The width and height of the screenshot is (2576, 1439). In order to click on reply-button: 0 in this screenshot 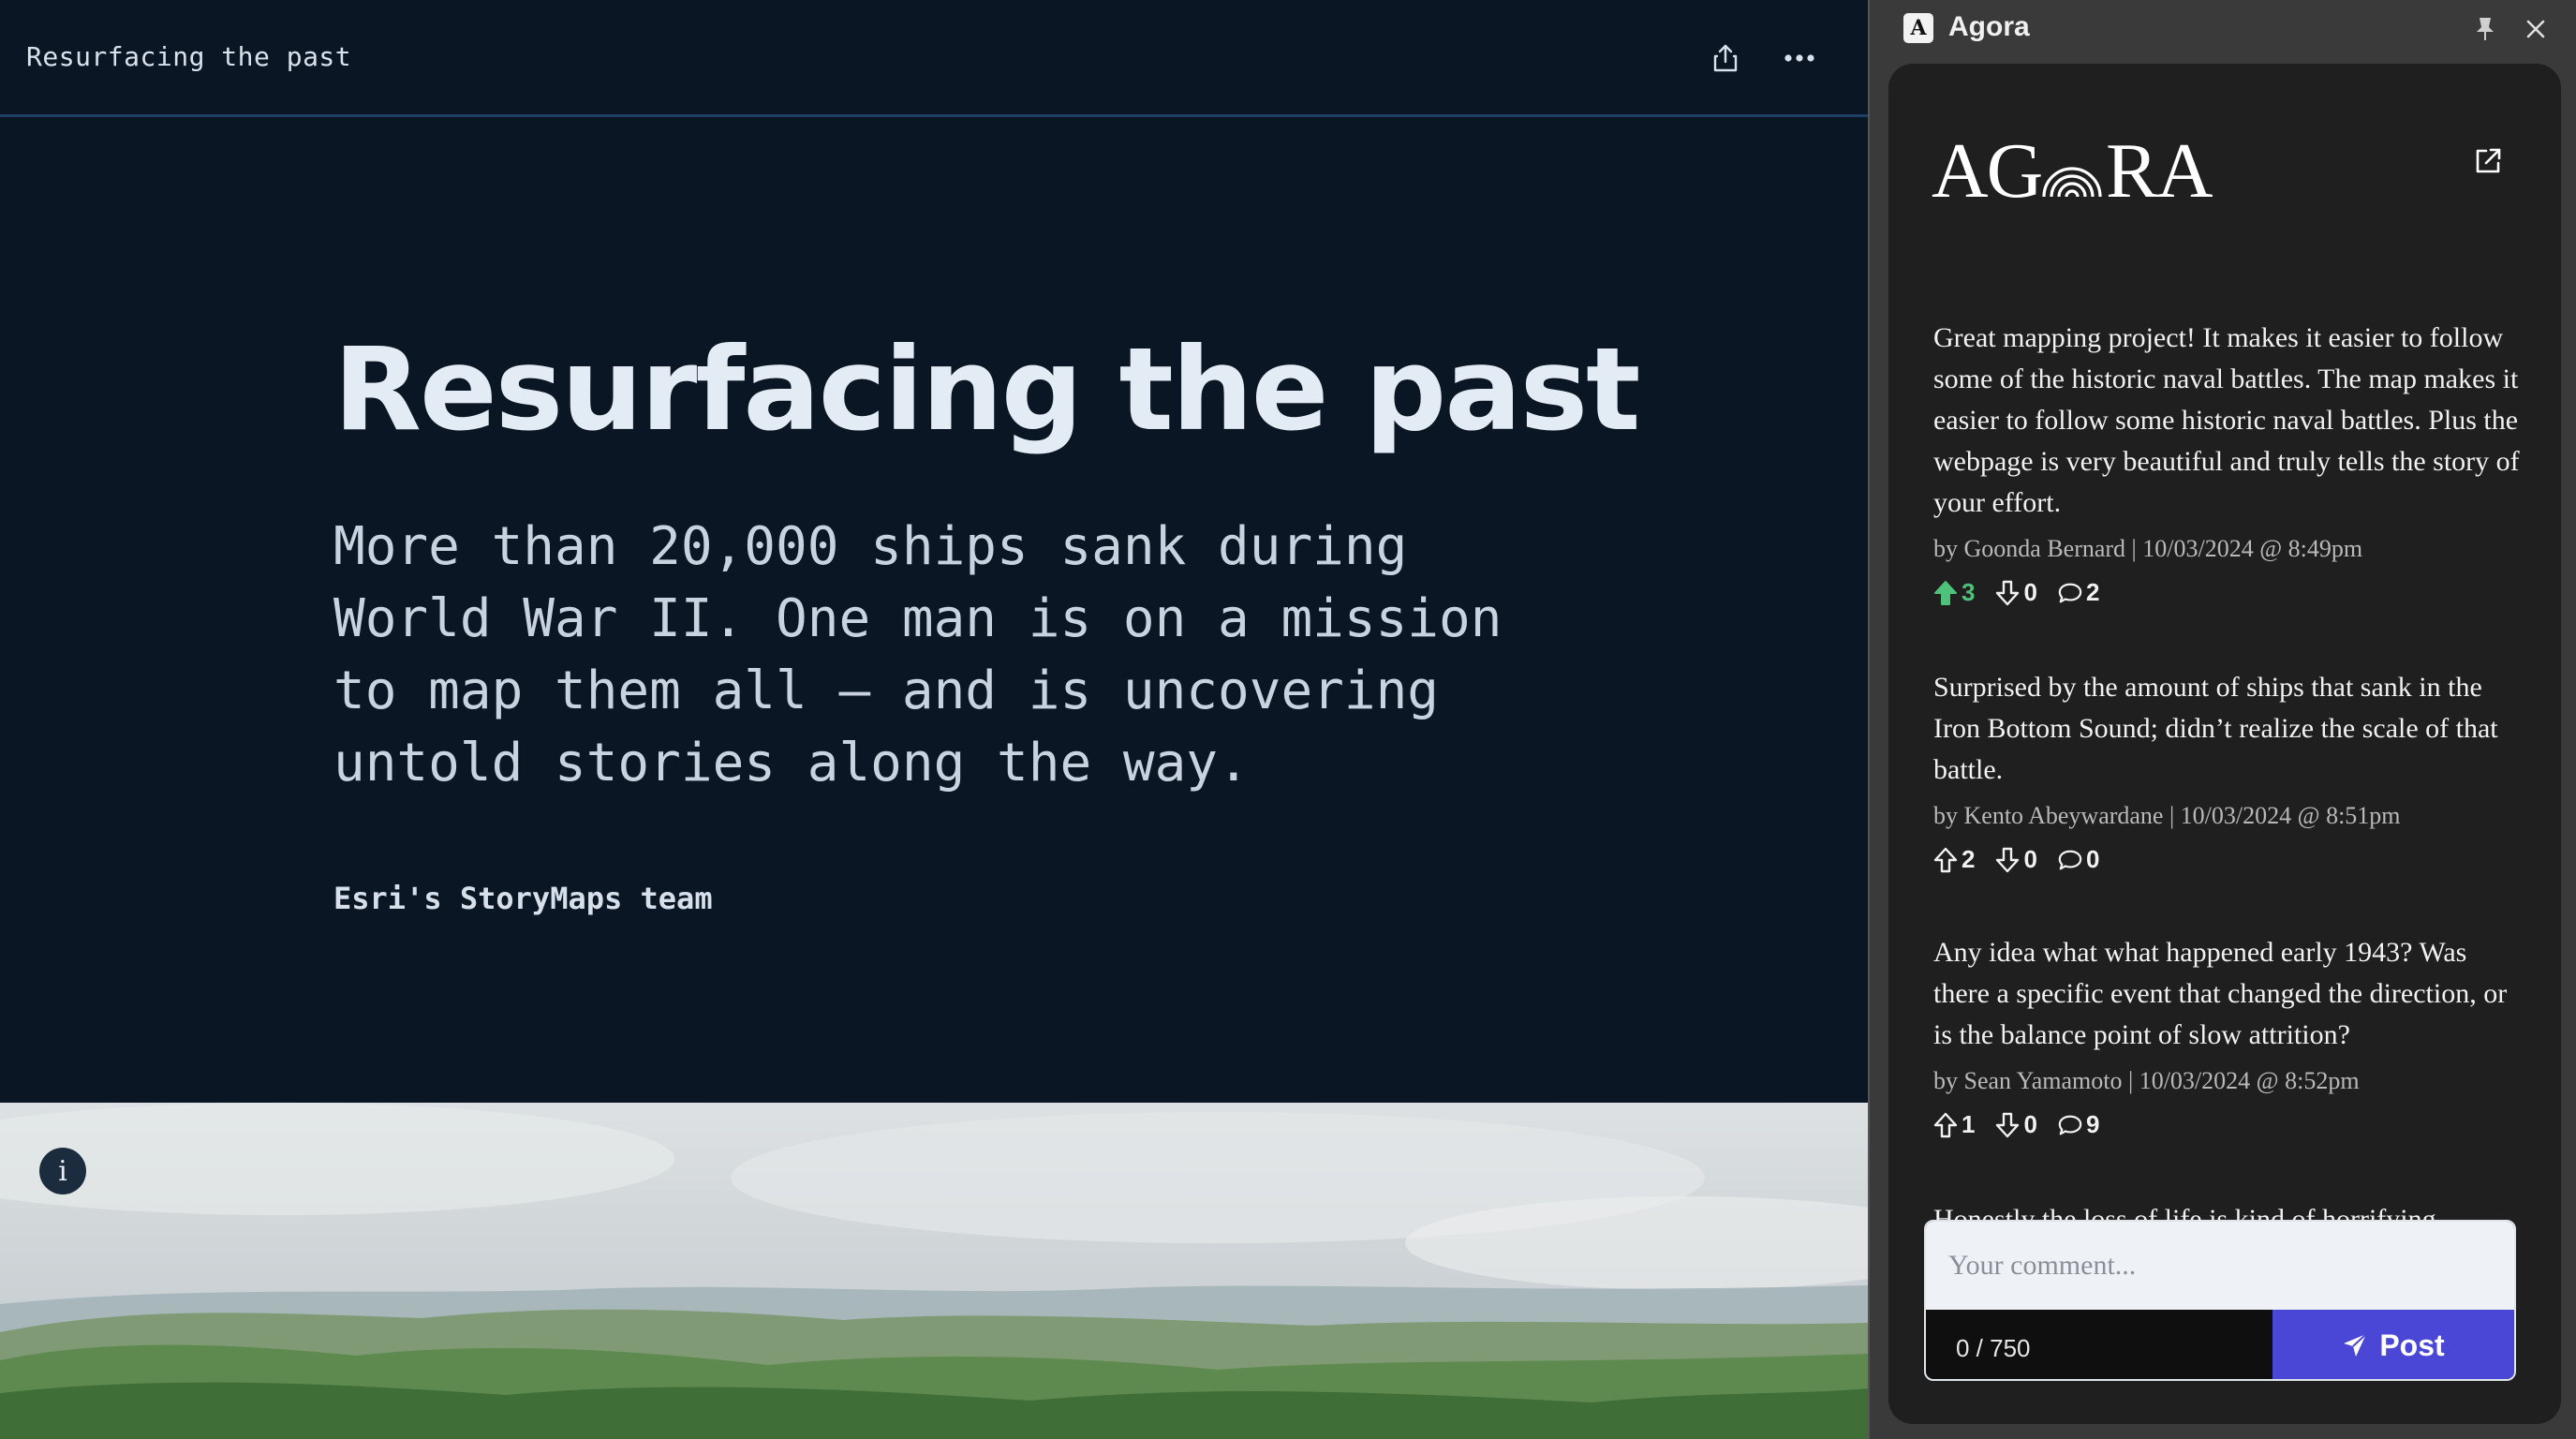, I will do `click(2078, 859)`.